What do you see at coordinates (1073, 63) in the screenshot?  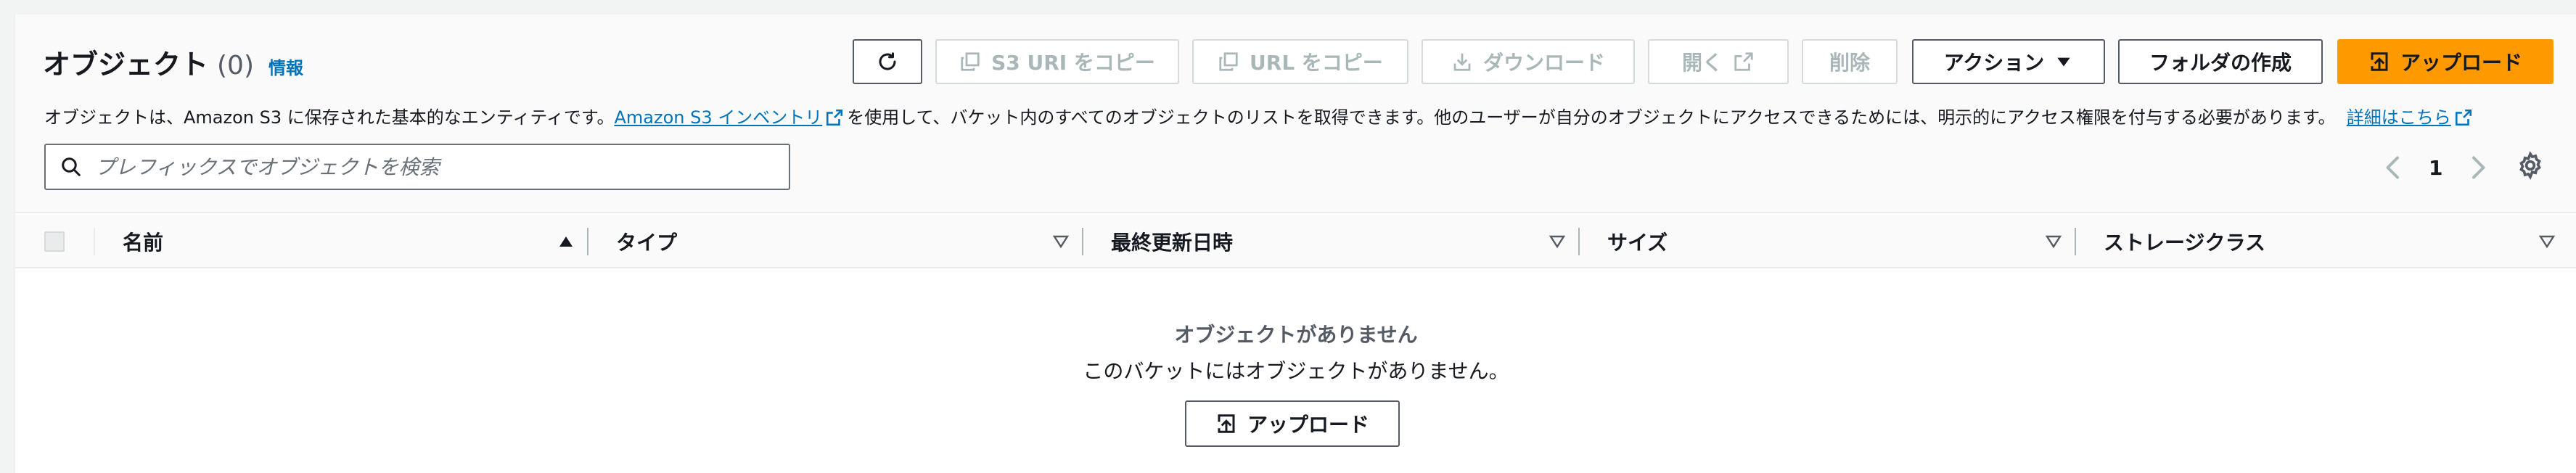 I see `copy-s3-uri-label: S3 URI をコピー` at bounding box center [1073, 63].